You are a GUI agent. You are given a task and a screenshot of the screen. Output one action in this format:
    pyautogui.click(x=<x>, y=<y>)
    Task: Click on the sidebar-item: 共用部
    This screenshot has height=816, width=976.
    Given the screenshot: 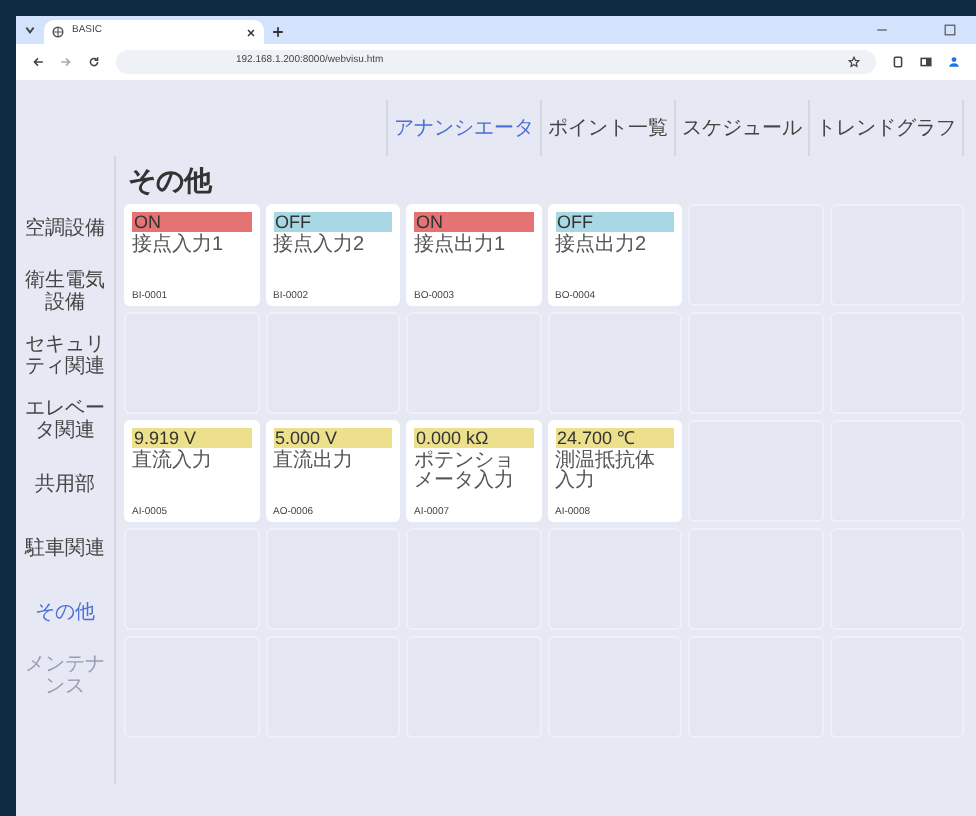 What is the action you would take?
    pyautogui.click(x=65, y=484)
    